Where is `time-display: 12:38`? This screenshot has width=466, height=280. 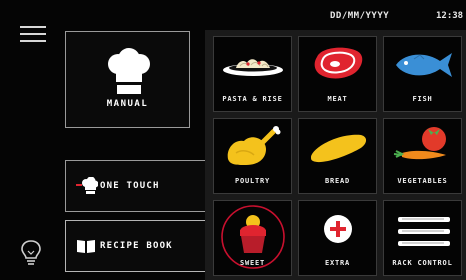 time-display: 12:38 is located at coordinates (450, 16).